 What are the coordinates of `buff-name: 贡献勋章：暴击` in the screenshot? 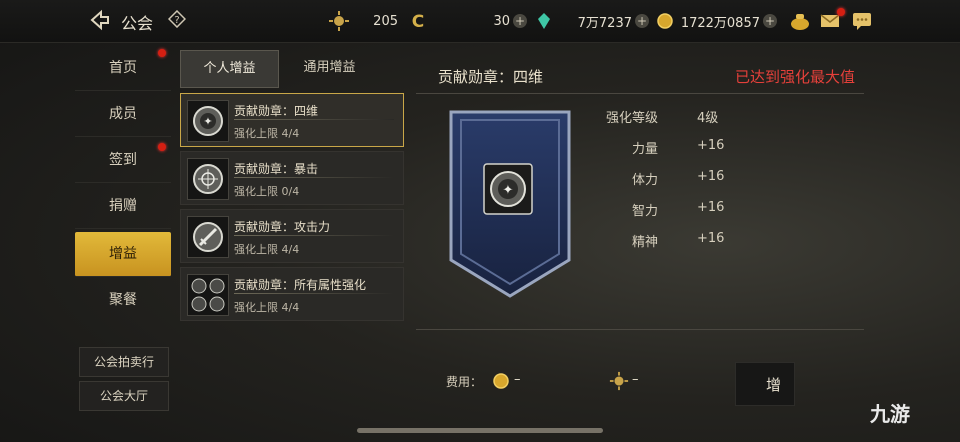 It's located at (276, 169).